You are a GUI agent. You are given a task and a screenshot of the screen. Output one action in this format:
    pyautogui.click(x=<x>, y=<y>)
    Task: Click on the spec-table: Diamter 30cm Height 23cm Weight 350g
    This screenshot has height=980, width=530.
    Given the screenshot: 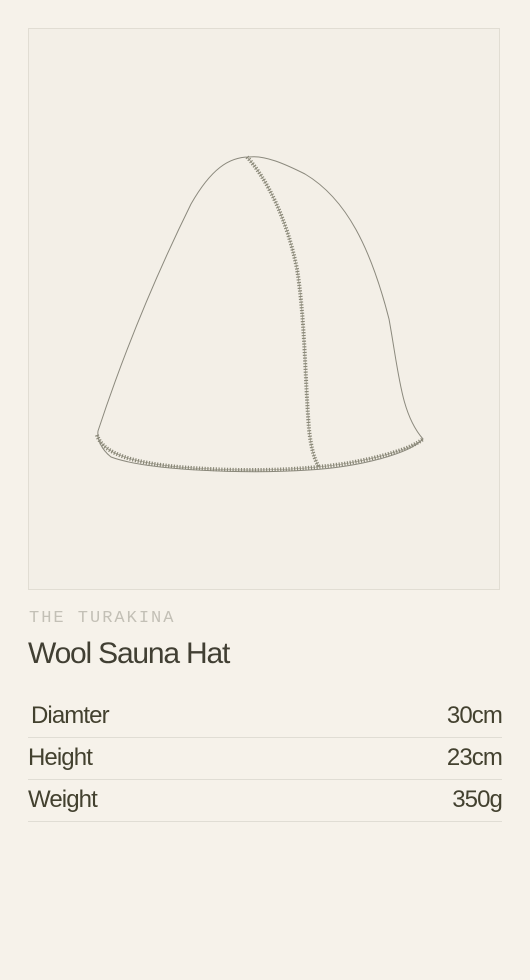 What is the action you would take?
    pyautogui.click(x=265, y=759)
    